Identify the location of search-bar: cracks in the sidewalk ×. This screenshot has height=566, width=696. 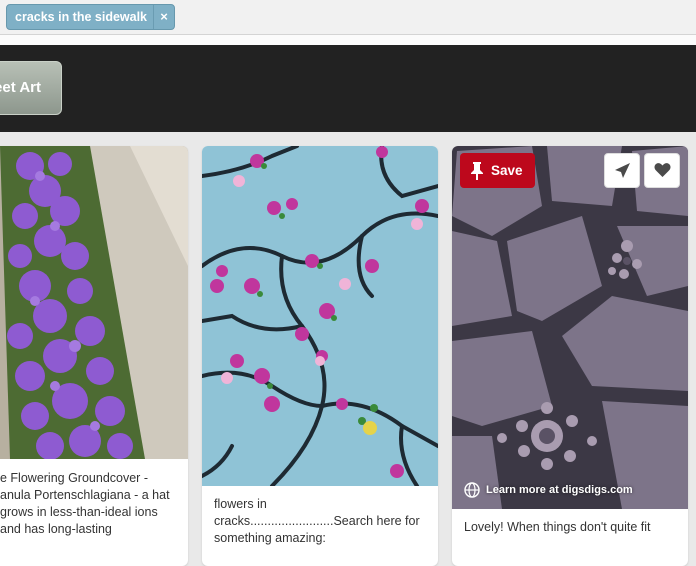
(348, 17).